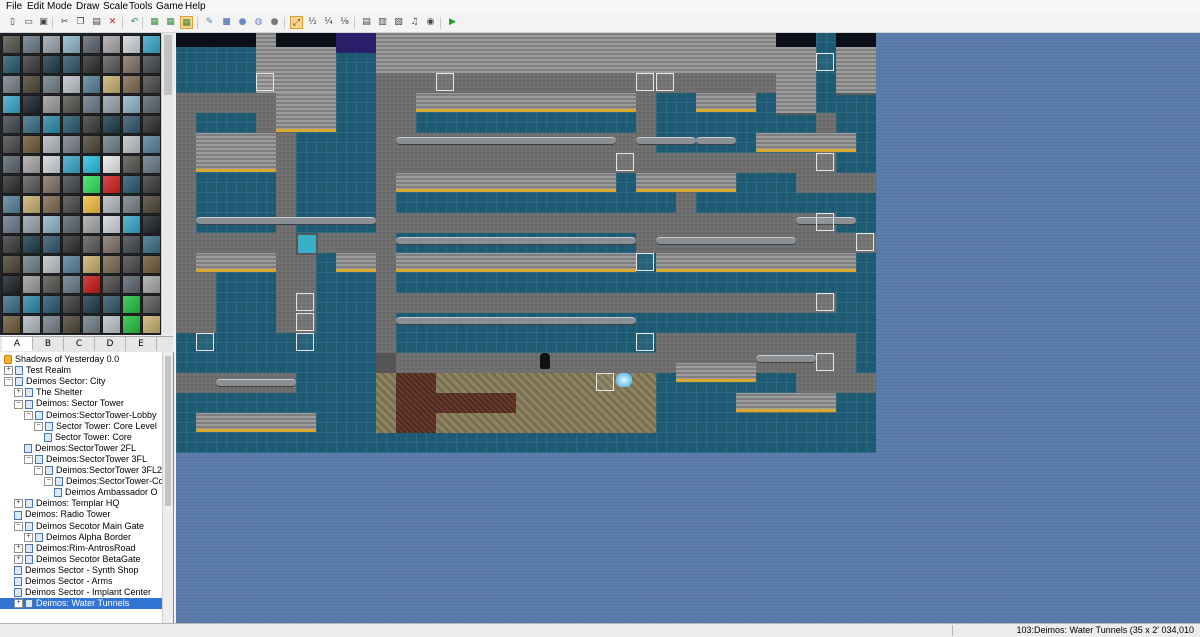 The image size is (1200, 637). What do you see at coordinates (96, 22) in the screenshot?
I see `paste-icon: ▤` at bounding box center [96, 22].